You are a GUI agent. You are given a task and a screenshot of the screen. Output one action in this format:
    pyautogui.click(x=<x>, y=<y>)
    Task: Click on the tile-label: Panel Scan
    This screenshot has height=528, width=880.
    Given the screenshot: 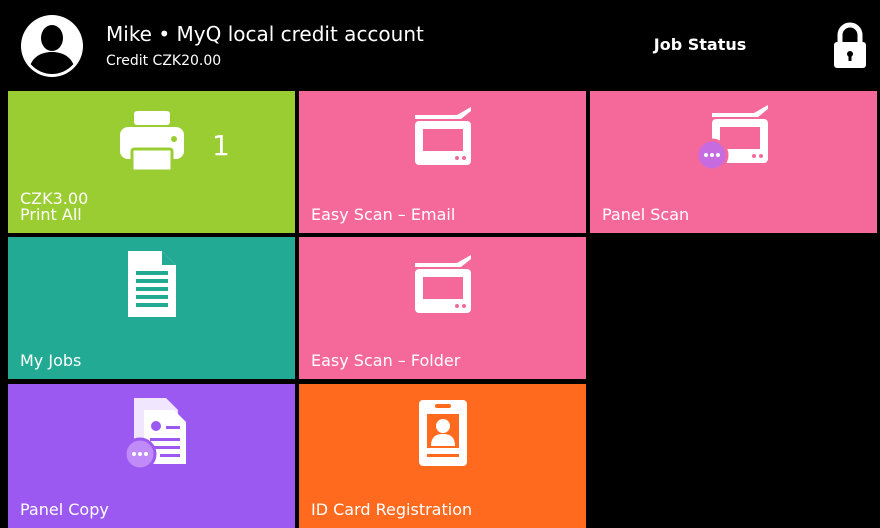 What is the action you would take?
    pyautogui.click(x=646, y=214)
    